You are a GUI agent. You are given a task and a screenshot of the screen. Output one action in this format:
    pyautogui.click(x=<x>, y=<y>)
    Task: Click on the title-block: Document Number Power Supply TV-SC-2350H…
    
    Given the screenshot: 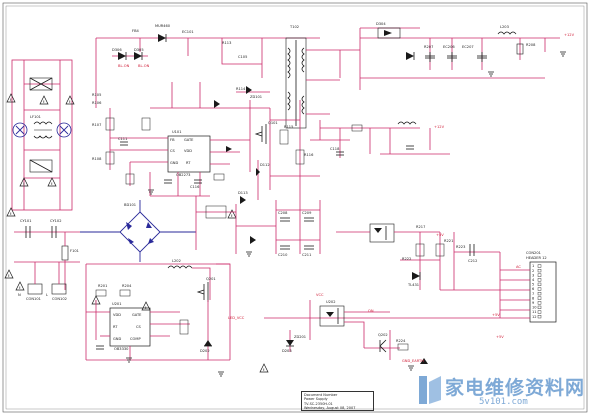 What is the action you would take?
    pyautogui.click(x=337, y=401)
    